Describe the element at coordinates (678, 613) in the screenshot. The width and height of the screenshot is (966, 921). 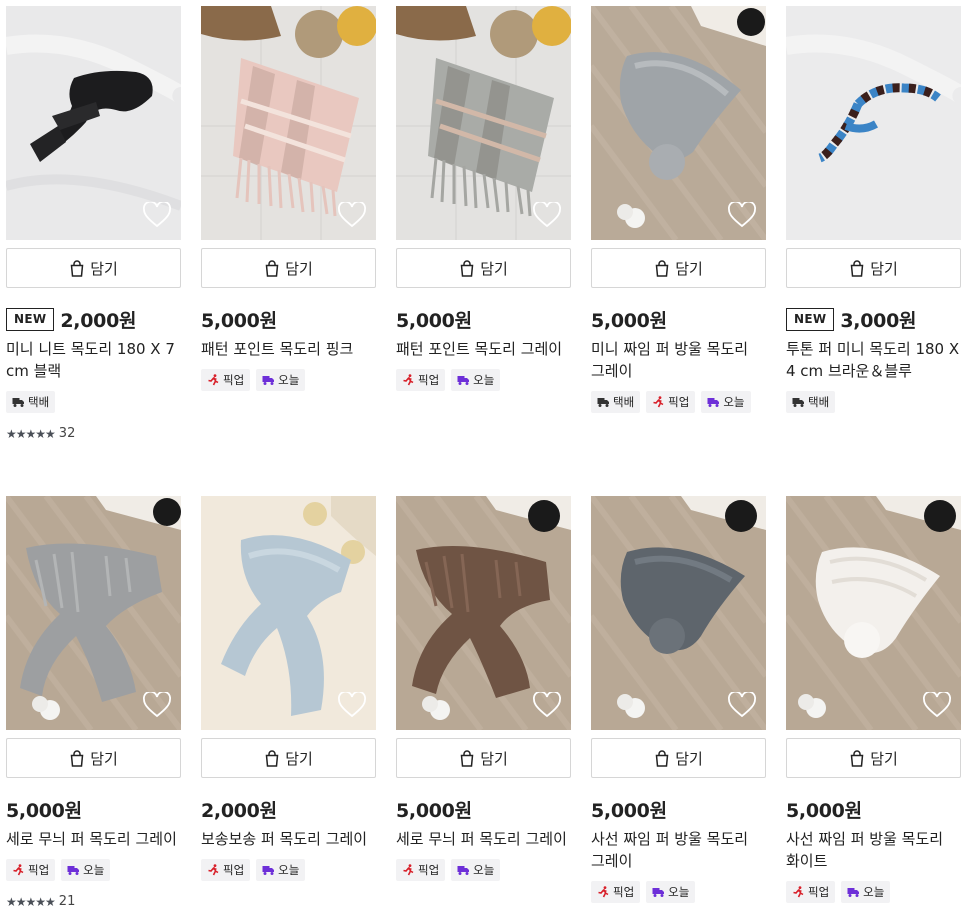
I see `product-image-slate-fur-pompom-scarf` at that location.